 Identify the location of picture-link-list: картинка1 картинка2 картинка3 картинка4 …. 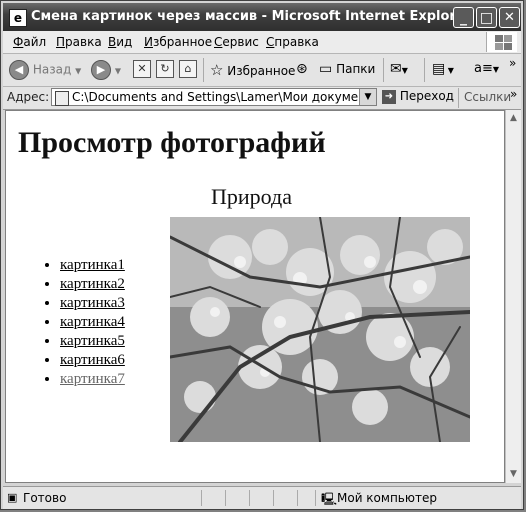
(72, 322).